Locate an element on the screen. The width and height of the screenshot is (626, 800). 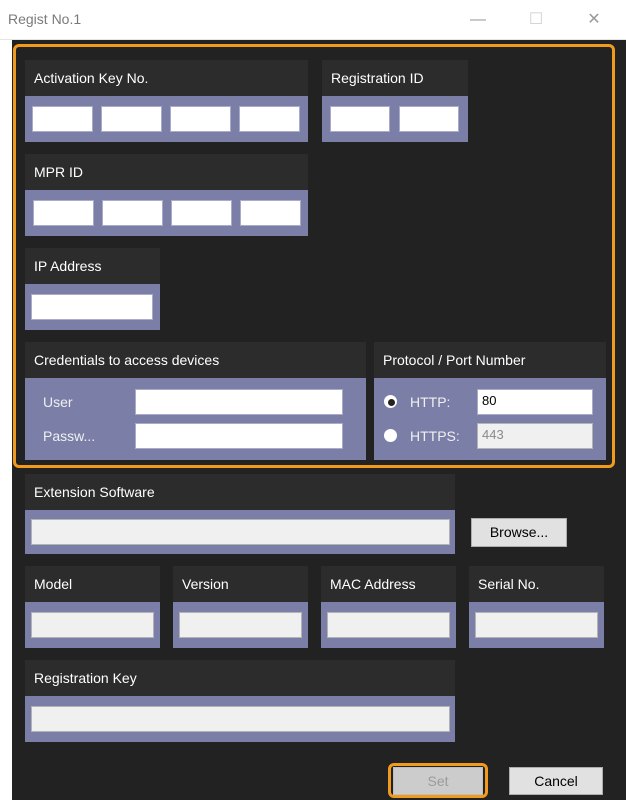
extension-software-header: Extension Software is located at coordinates (240, 492).